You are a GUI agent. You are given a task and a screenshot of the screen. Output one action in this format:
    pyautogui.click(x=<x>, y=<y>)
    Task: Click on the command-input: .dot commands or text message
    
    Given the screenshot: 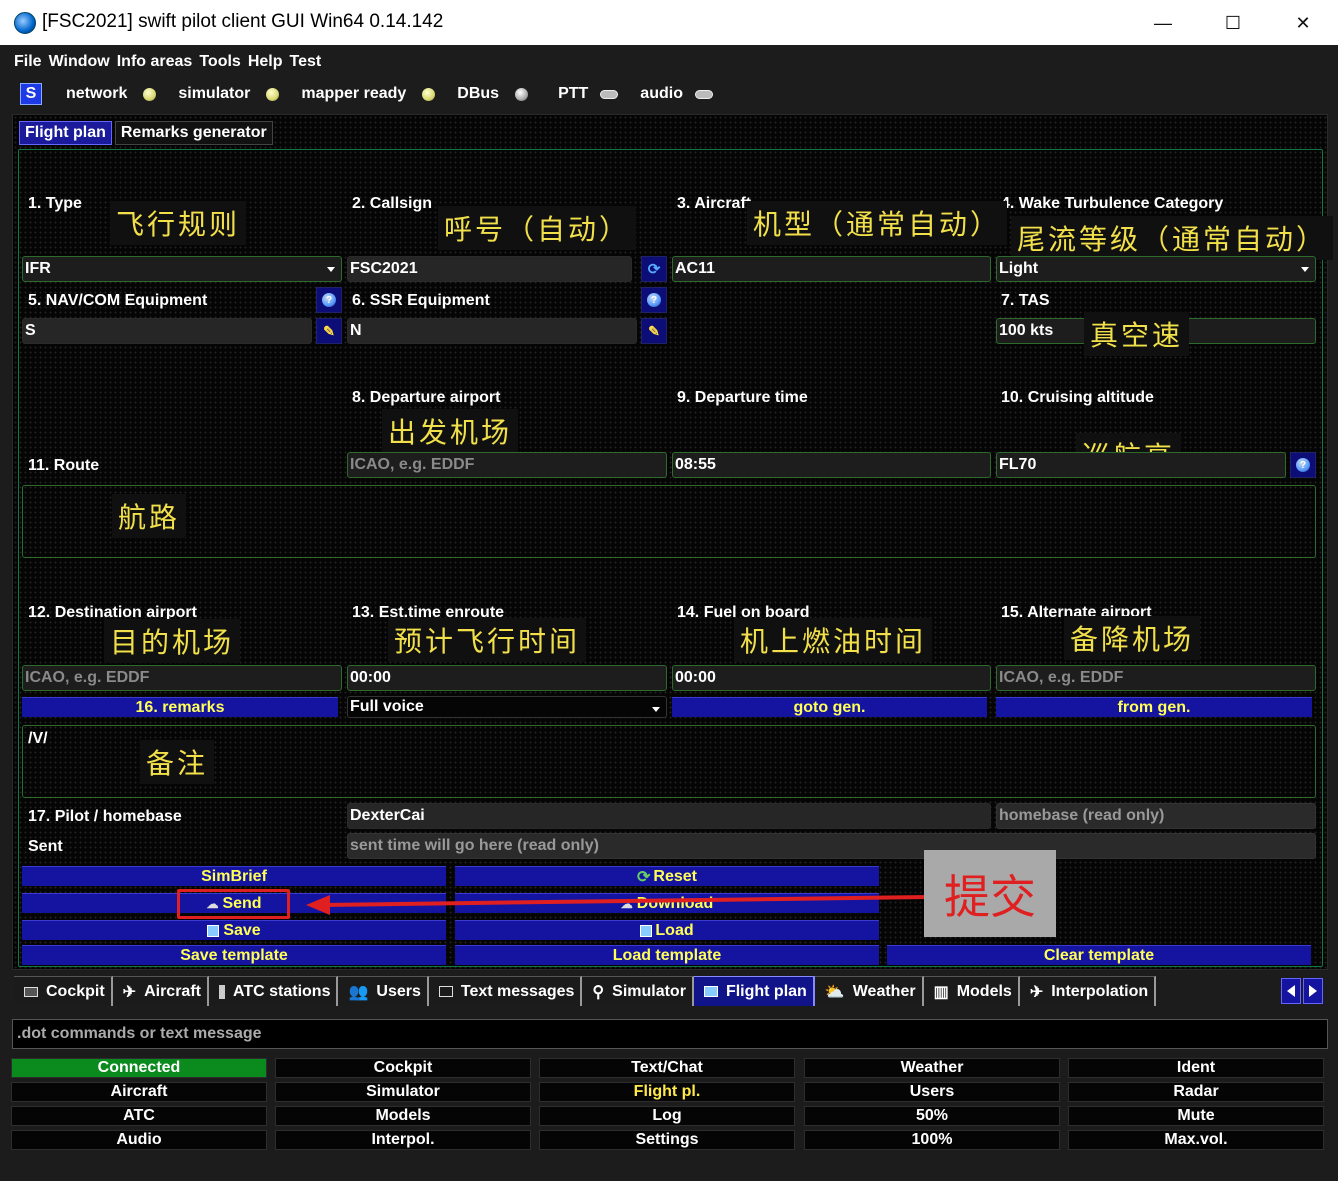 What is the action you would take?
    pyautogui.click(x=670, y=1034)
    